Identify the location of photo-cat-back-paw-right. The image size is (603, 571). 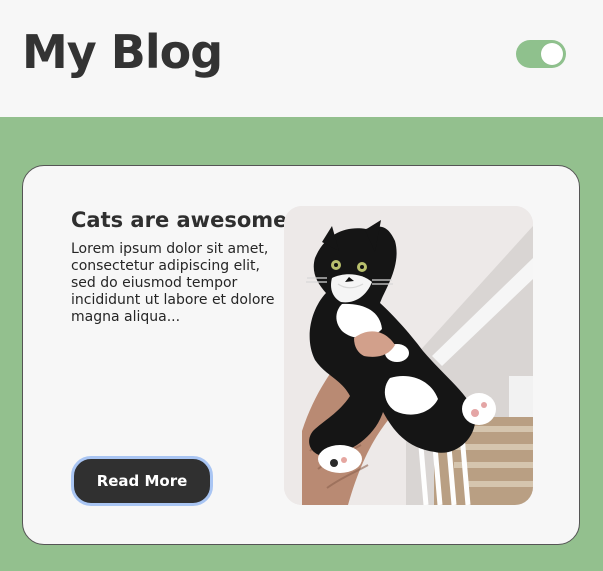
(479, 409).